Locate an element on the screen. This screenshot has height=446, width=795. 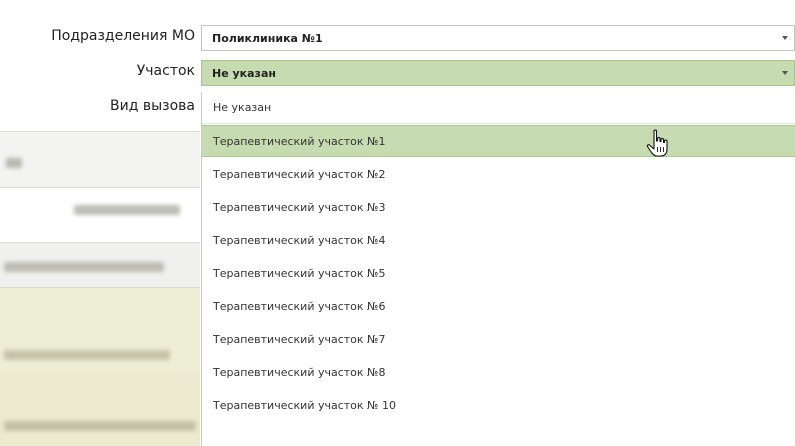
dropdown-option: Не указан is located at coordinates (498, 108).